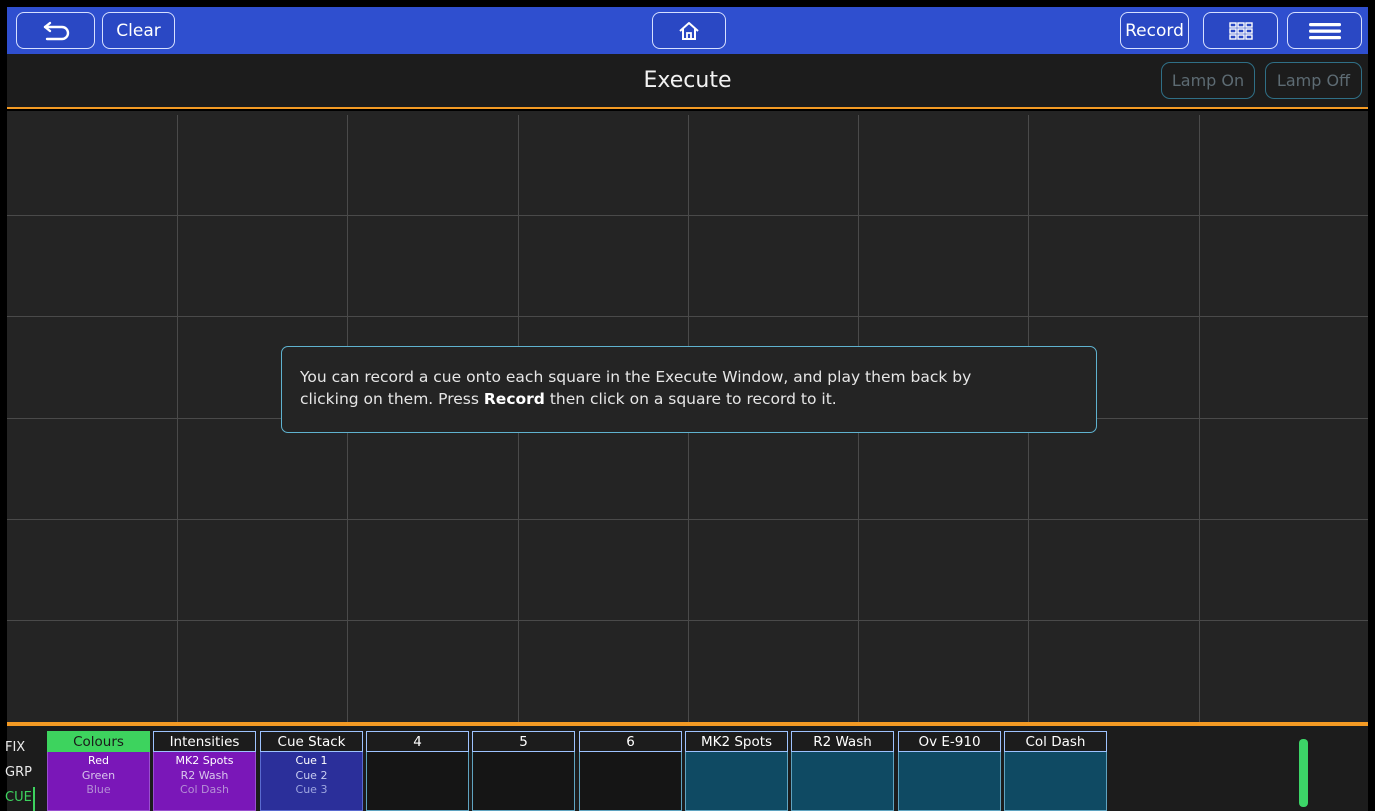 This screenshot has height=811, width=1375. Describe the element at coordinates (204, 789) in the screenshot. I see `playback-item: Col Dash` at that location.